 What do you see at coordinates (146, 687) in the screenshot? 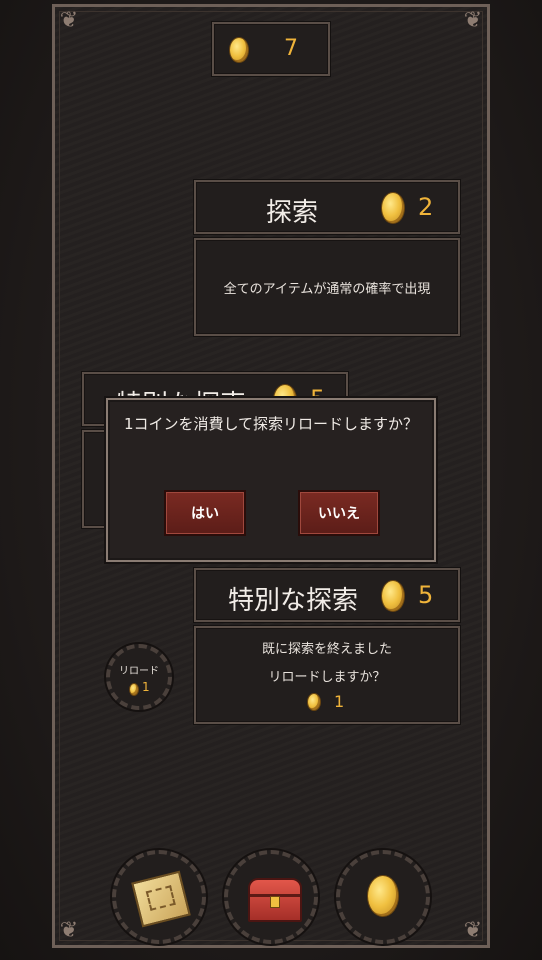
I see `reload-cost: 1` at bounding box center [146, 687].